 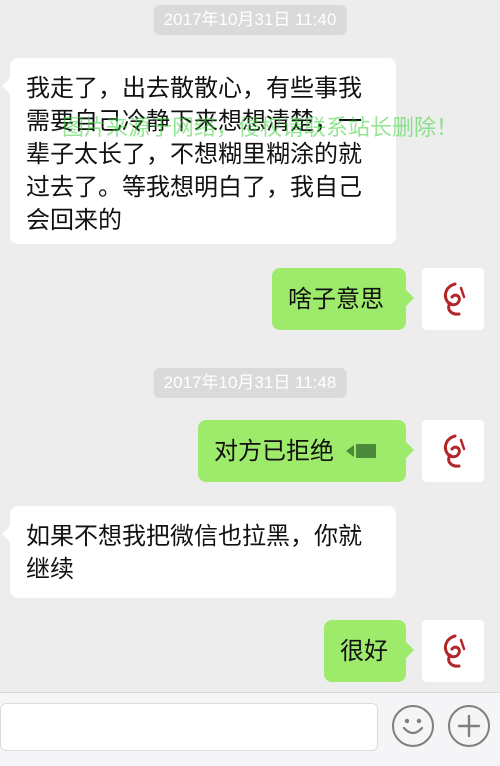 What do you see at coordinates (199, 552) in the screenshot?
I see `message-bubble-incoming: 如果不想我把微信也拉黑，你就继续` at bounding box center [199, 552].